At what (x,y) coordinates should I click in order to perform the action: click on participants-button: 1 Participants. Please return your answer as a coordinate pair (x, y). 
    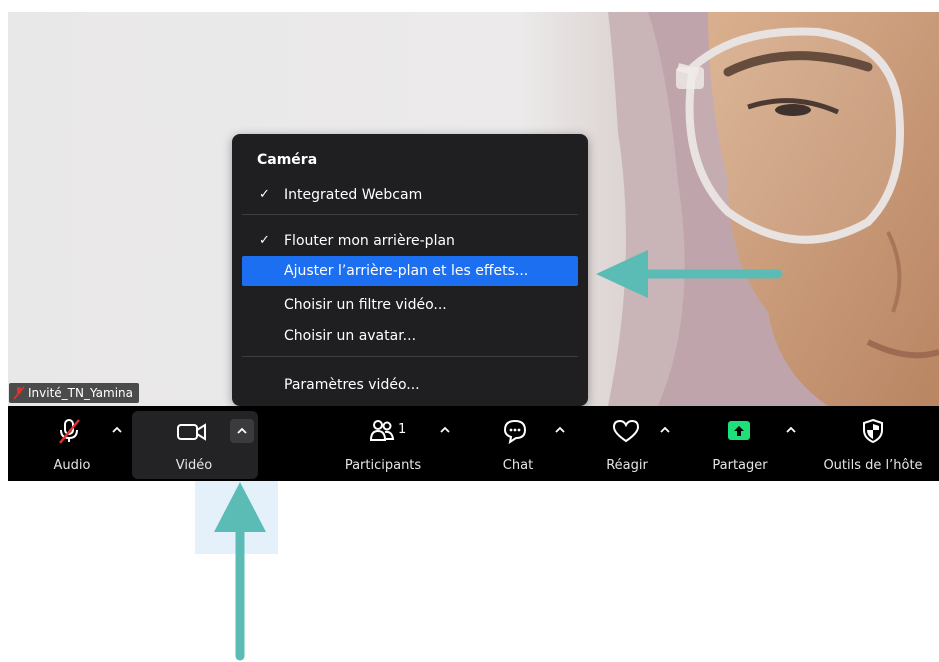
    Looking at the image, I should click on (384, 443).